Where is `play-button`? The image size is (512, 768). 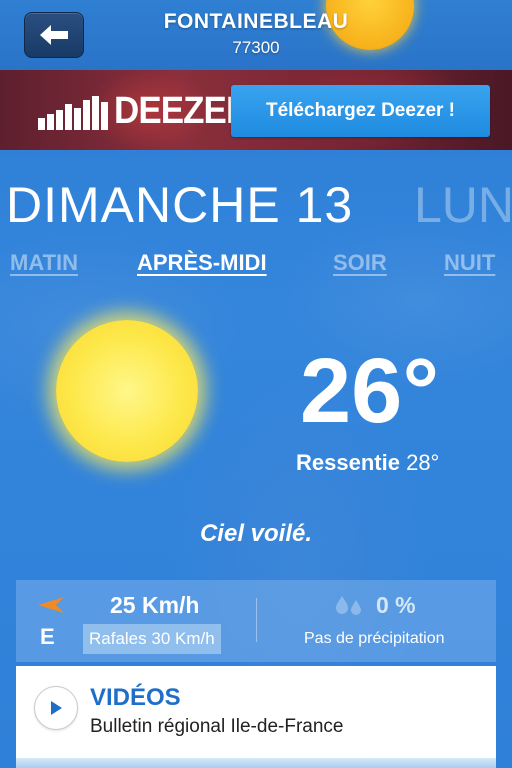
play-button is located at coordinates (56, 708).